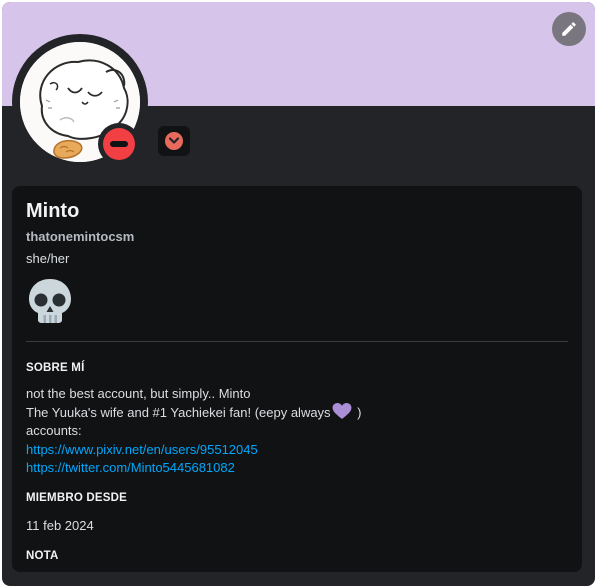  I want to click on pronouns: she/her, so click(48, 258).